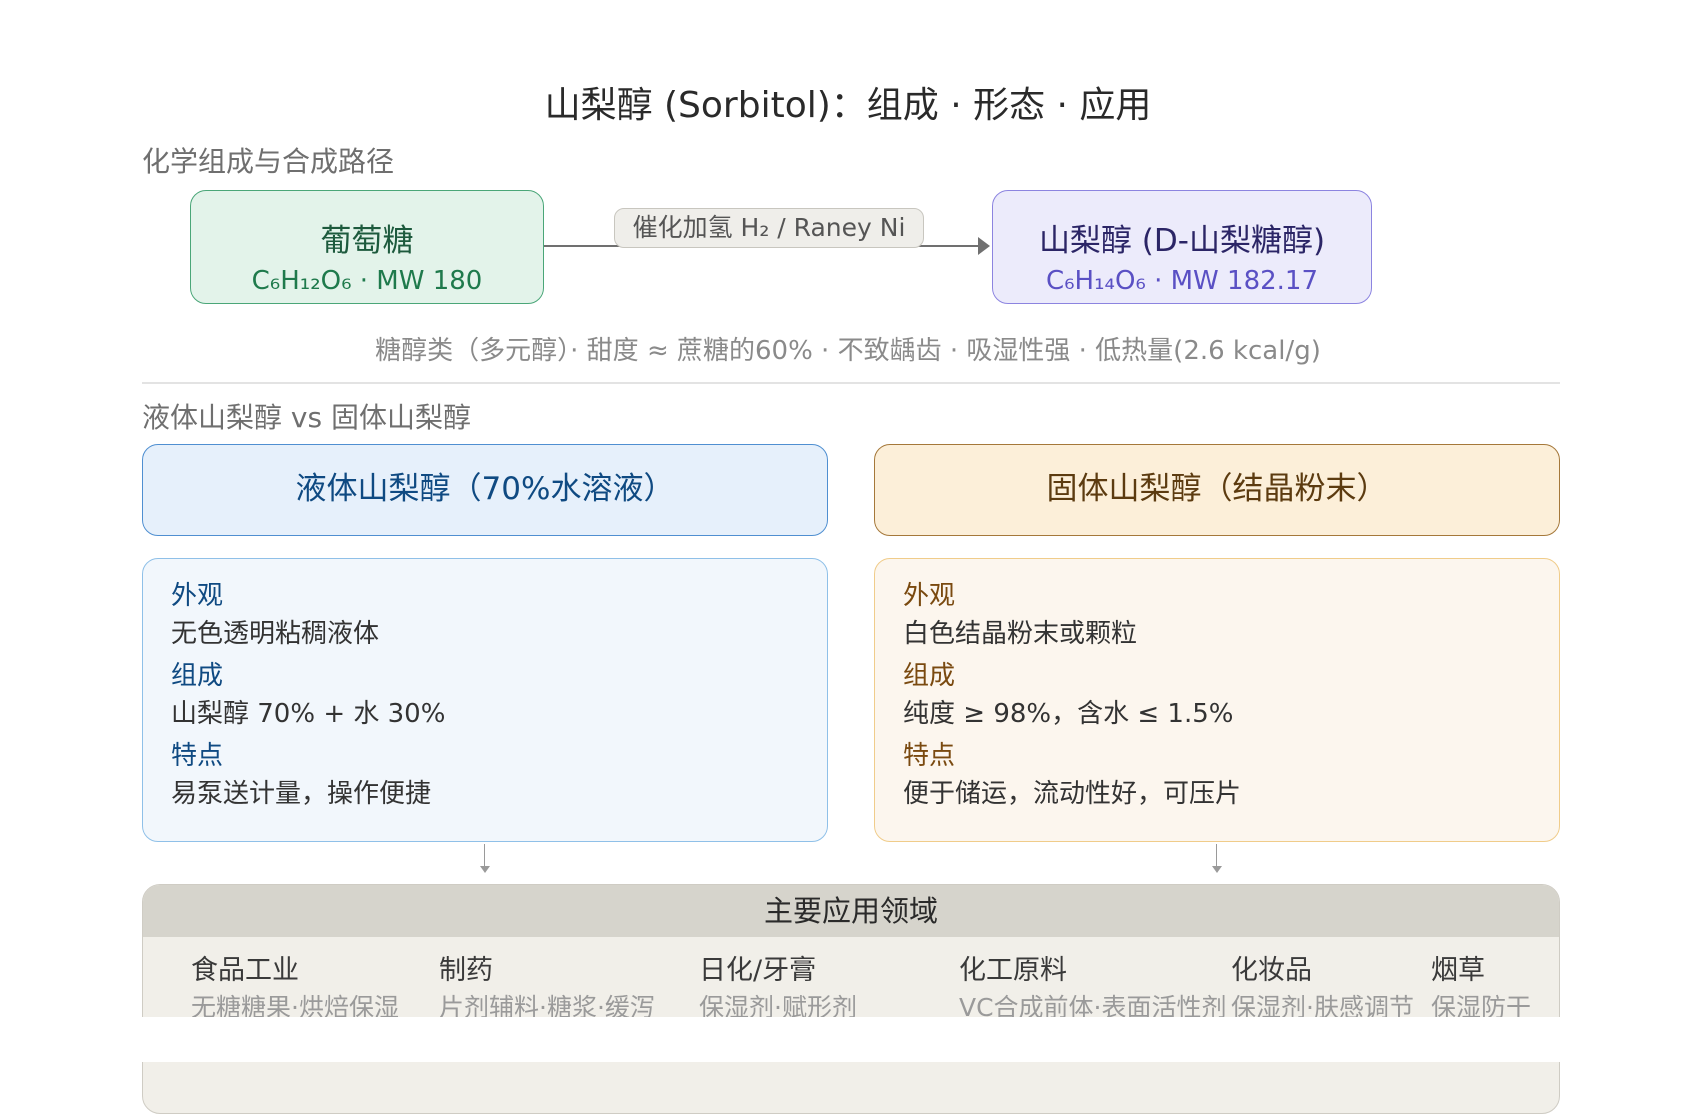 Image resolution: width=1696 pixels, height=1114 pixels. Describe the element at coordinates (778, 989) in the screenshot. I see `application-item: 日化/牙膏 保湿剂·赋形剂` at that location.